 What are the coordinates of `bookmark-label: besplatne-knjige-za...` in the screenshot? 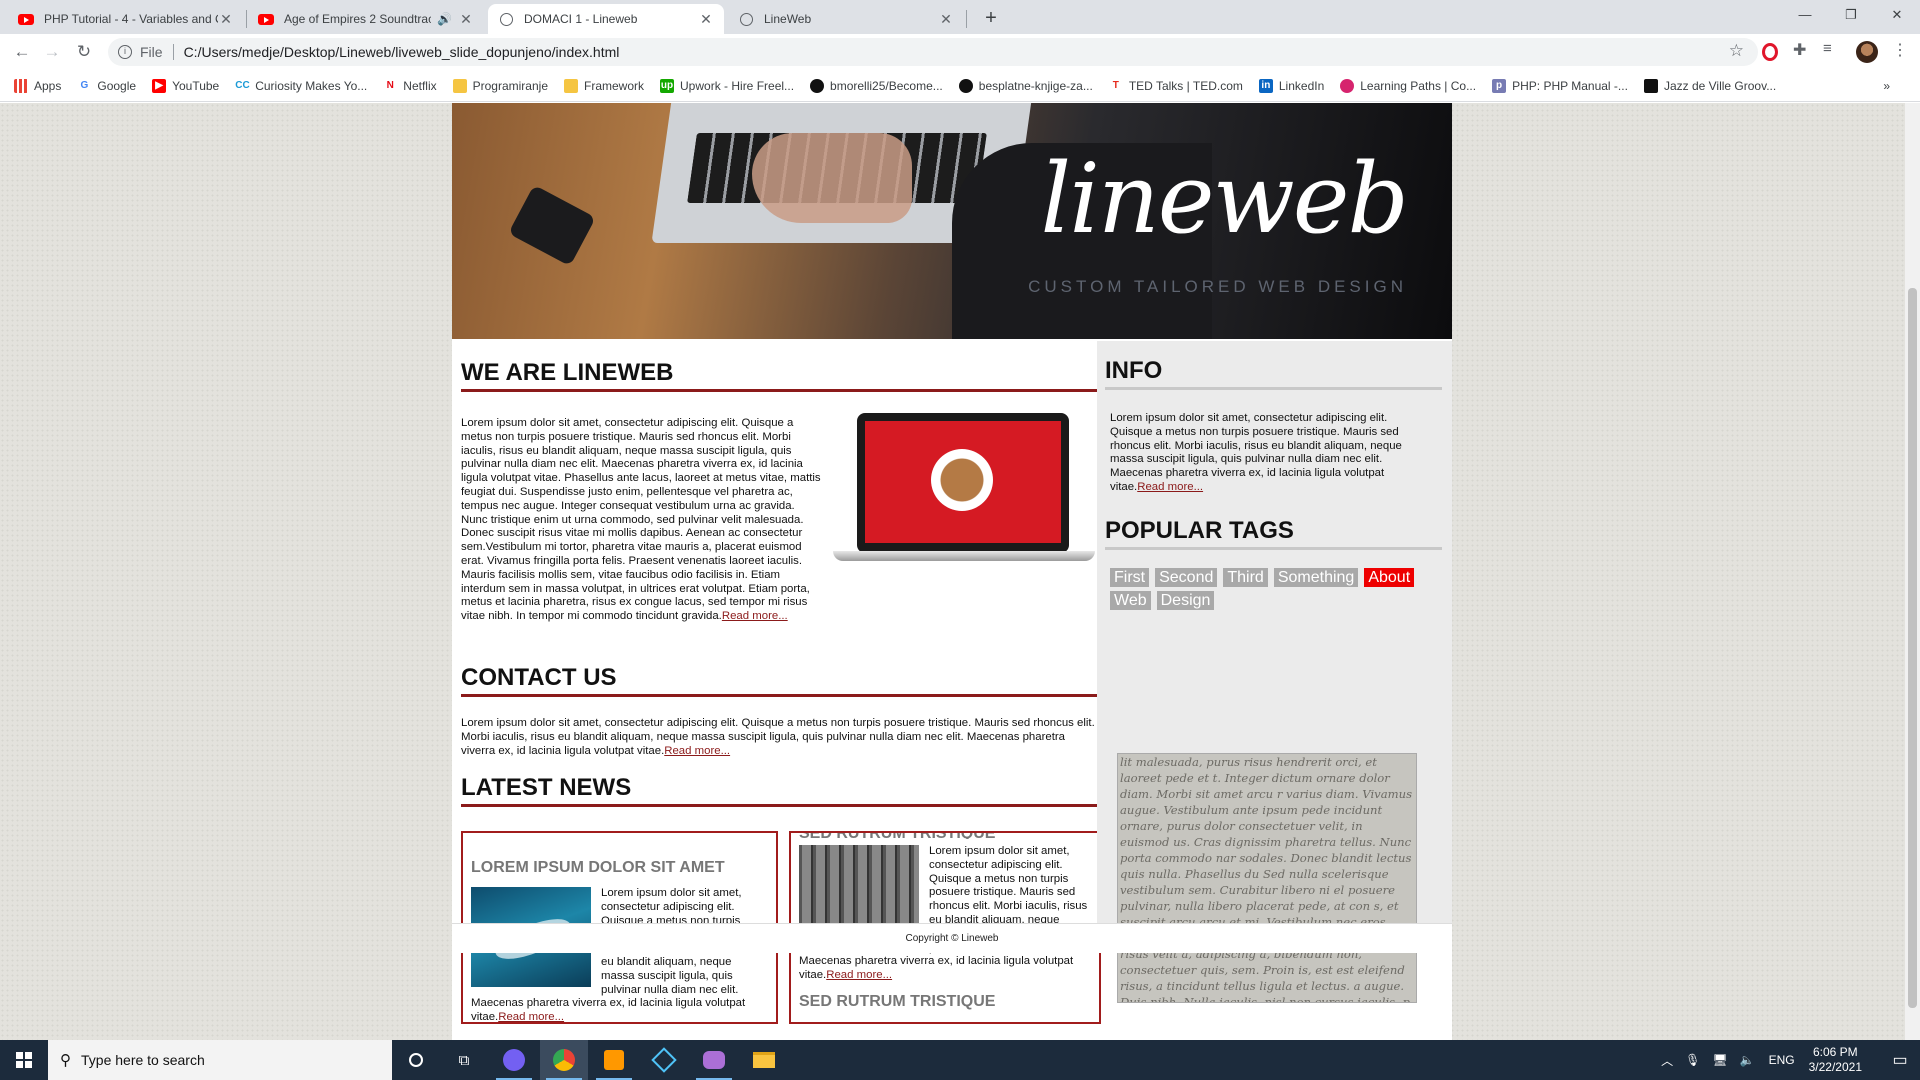 It's located at (1035, 85).